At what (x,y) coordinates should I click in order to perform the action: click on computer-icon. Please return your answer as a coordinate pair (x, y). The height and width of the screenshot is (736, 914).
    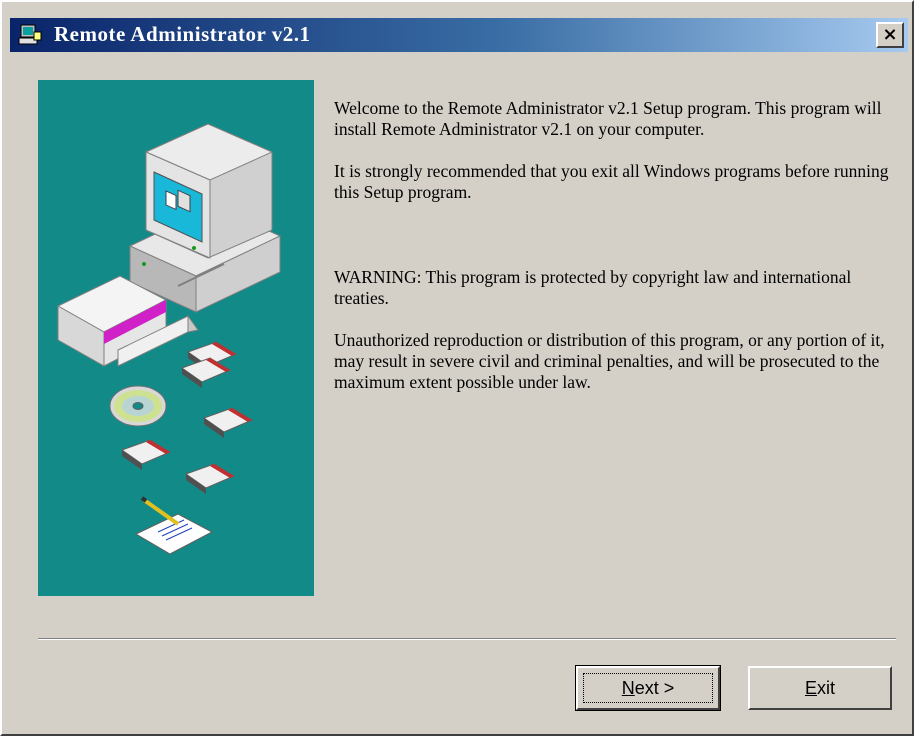
    Looking at the image, I should click on (205, 218).